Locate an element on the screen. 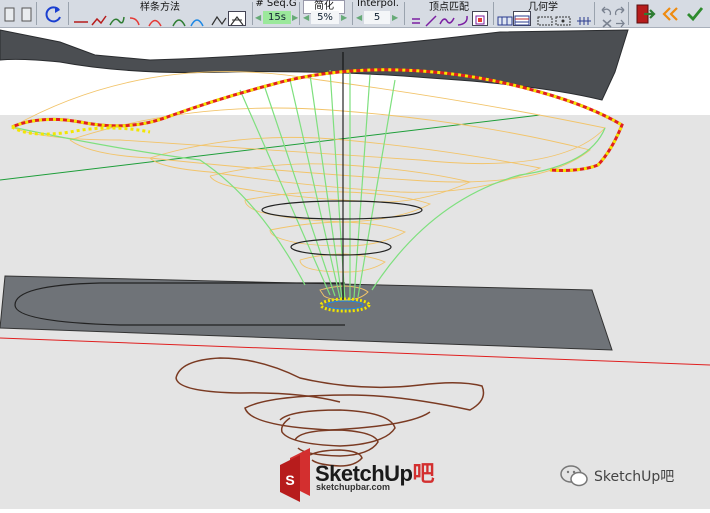  seq-group: # Seq.G ◀ 15s ▶ is located at coordinates (276, 13).